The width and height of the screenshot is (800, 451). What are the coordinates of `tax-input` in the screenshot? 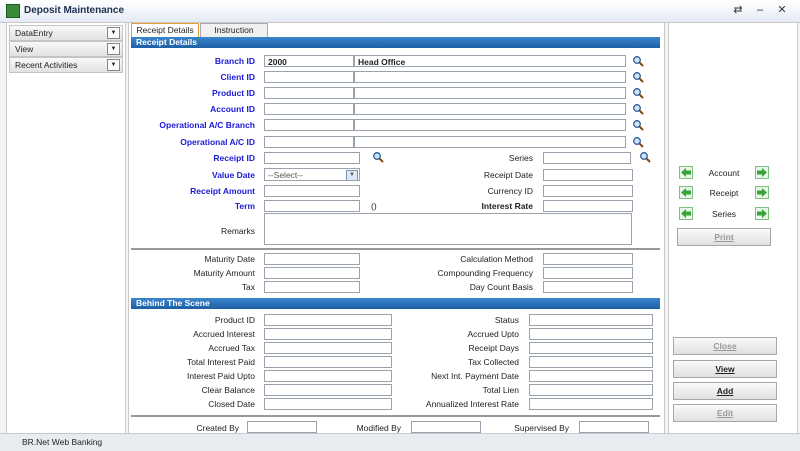 It's located at (312, 287).